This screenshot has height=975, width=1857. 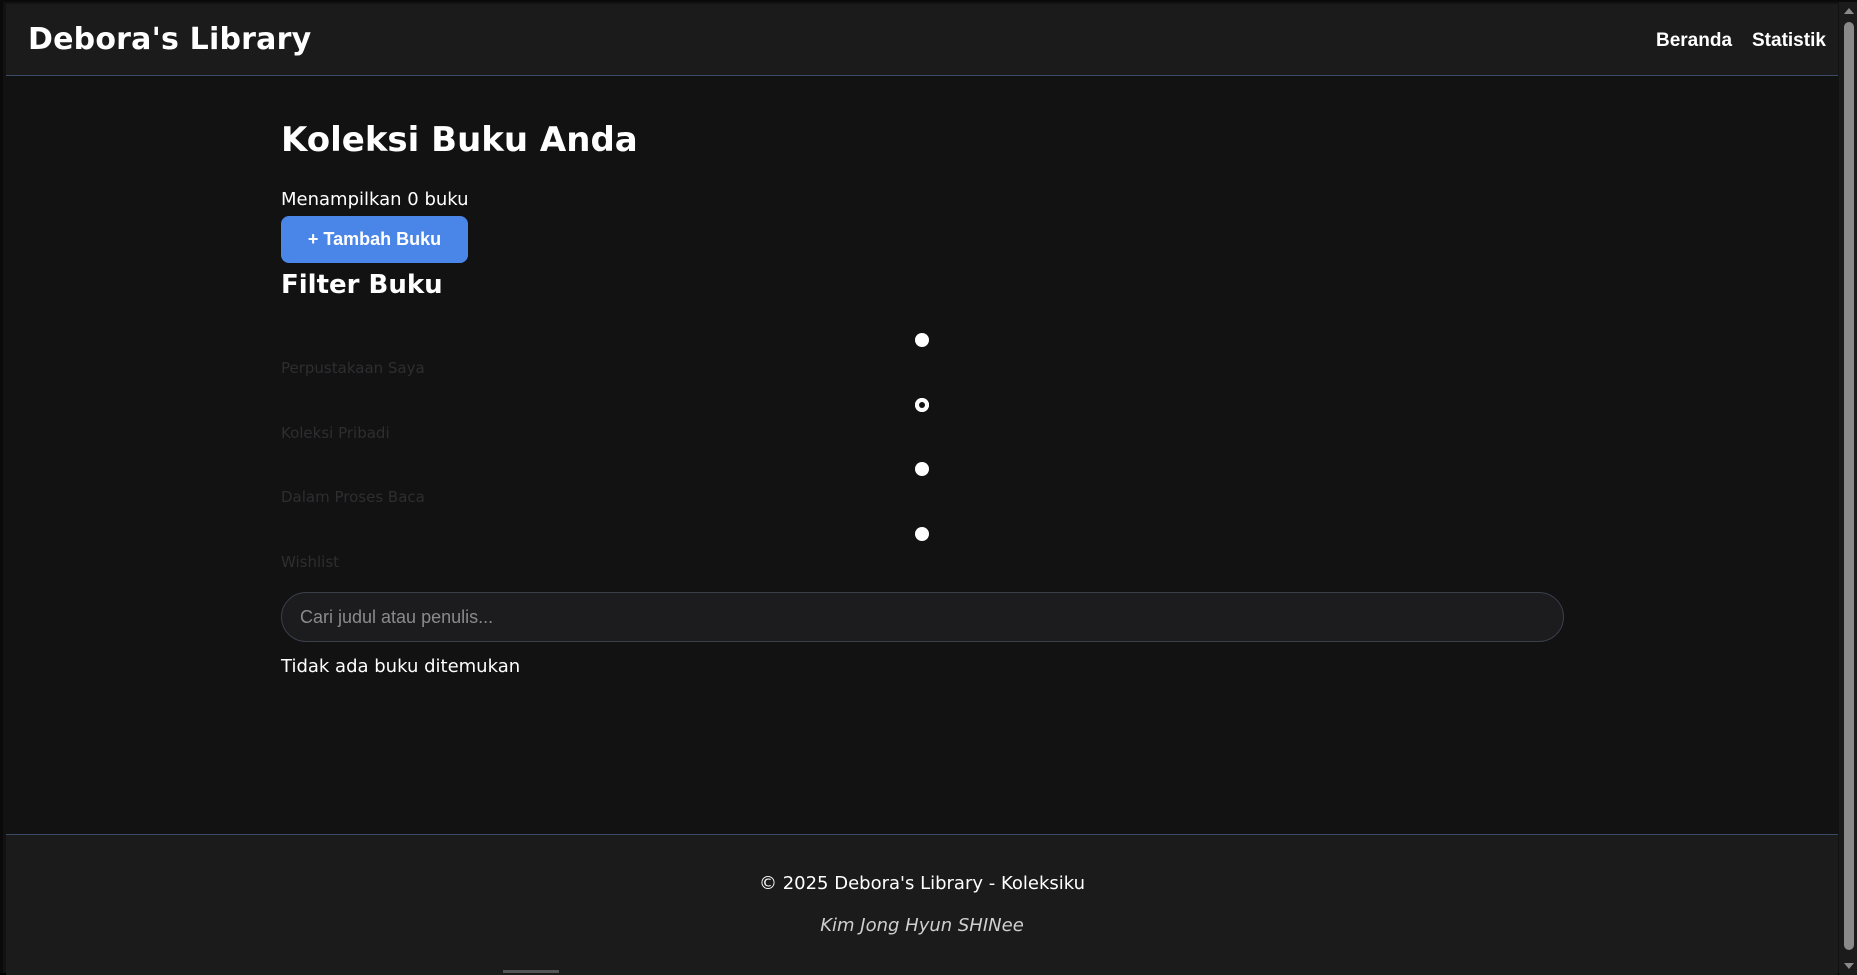 What do you see at coordinates (922, 925) in the screenshot?
I see `footer-subtitle: Kim Jong Hyun SHINee` at bounding box center [922, 925].